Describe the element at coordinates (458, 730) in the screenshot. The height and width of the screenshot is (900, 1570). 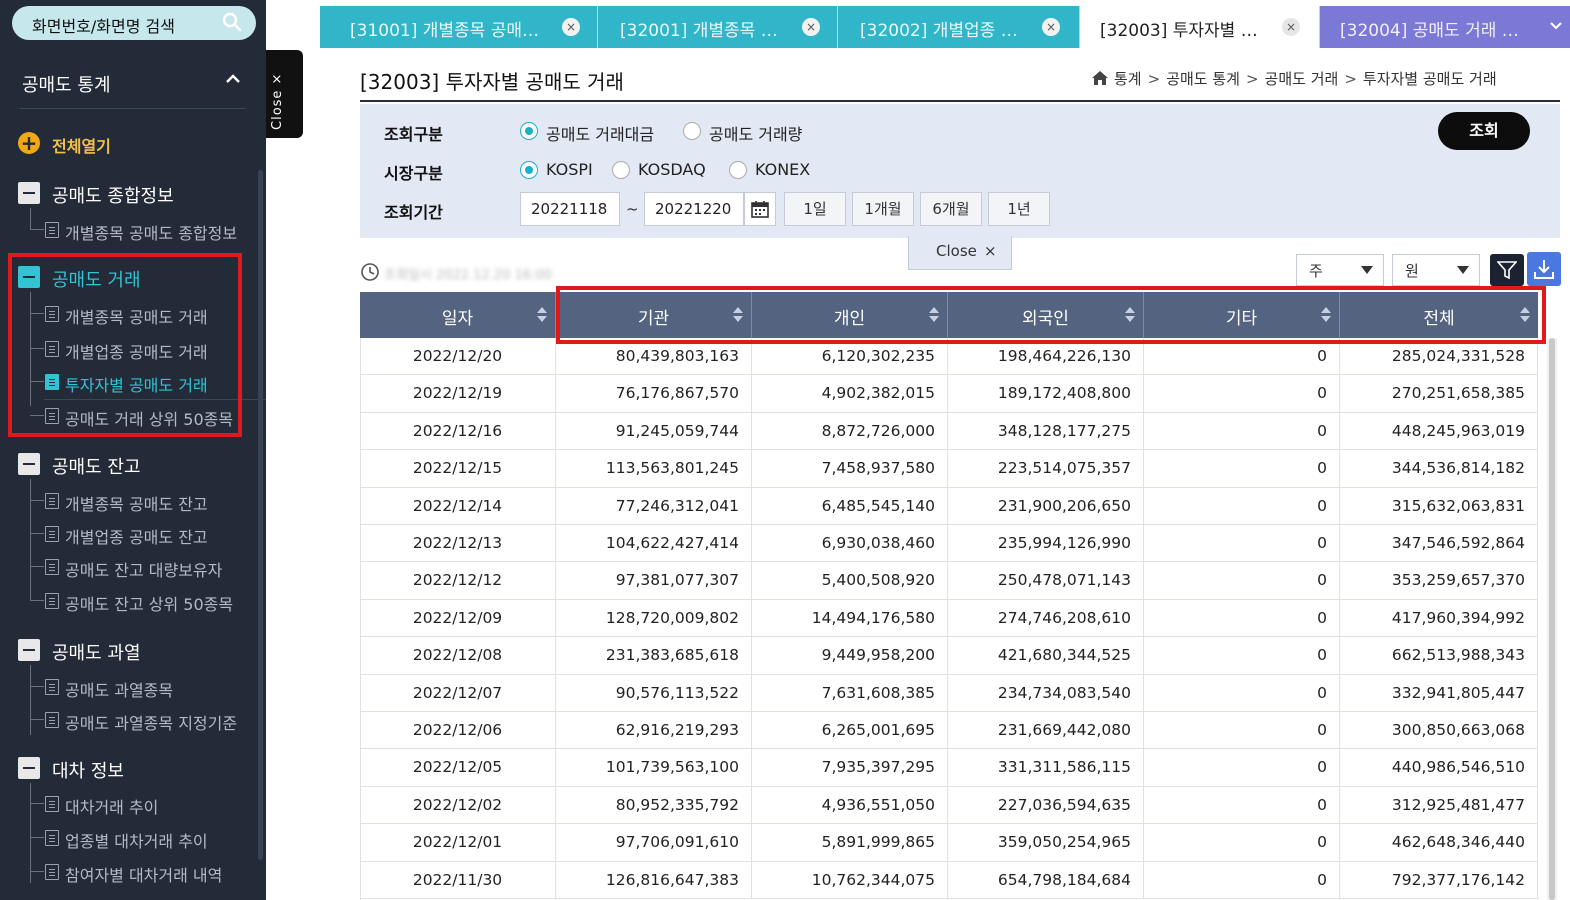
I see `table-cell: 2022/12/06` at that location.